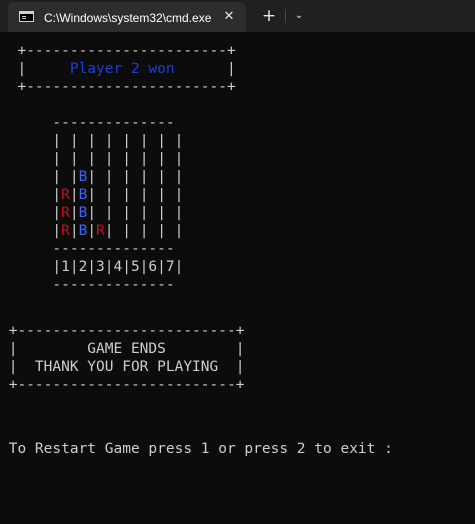 This screenshot has height=524, width=475. I want to click on board-cell-r5-c6, so click(152, 213).